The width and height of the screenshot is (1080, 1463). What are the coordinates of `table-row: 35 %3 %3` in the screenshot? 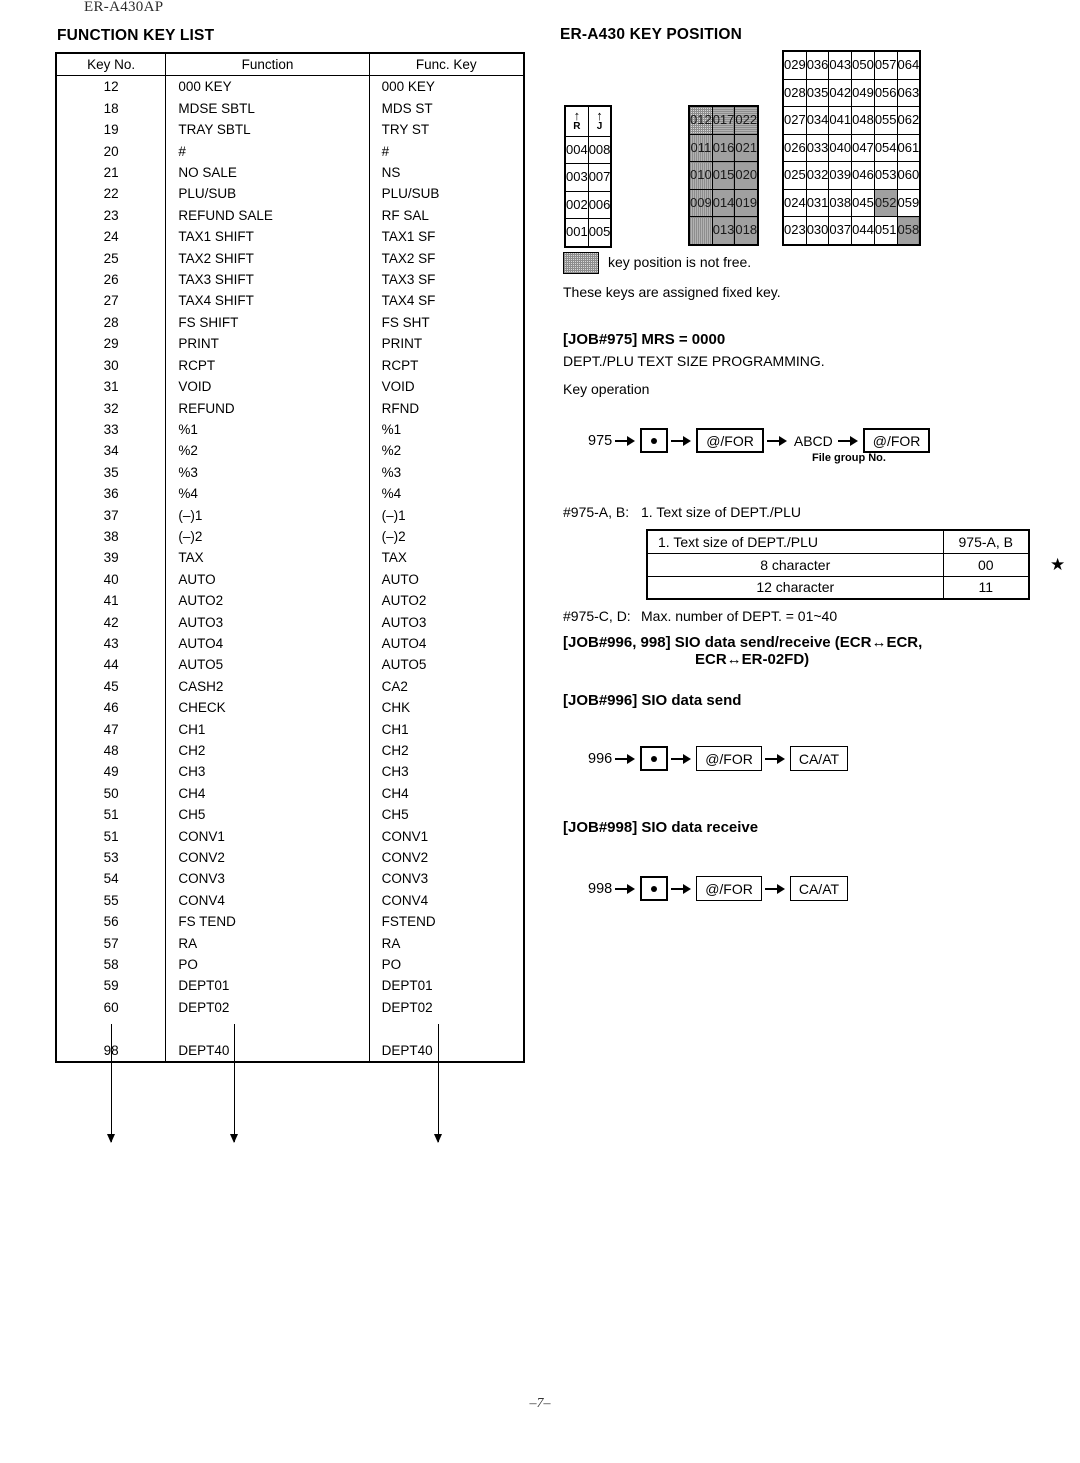 It's located at (290, 472).